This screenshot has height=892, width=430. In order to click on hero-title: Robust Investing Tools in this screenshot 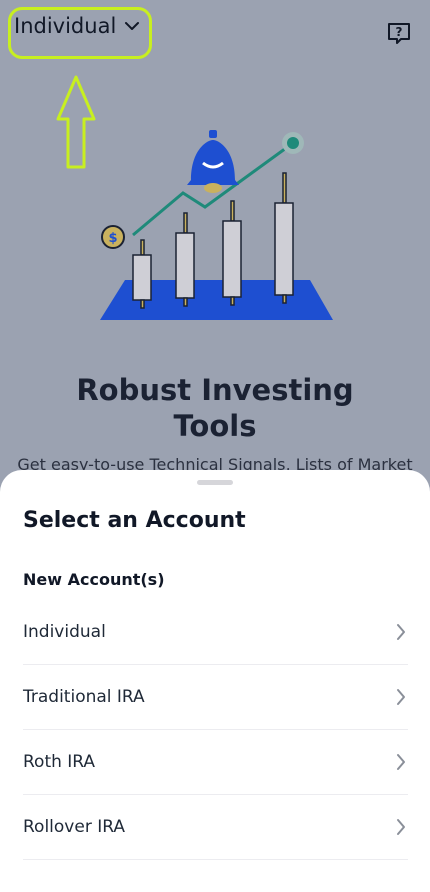, I will do `click(215, 408)`.